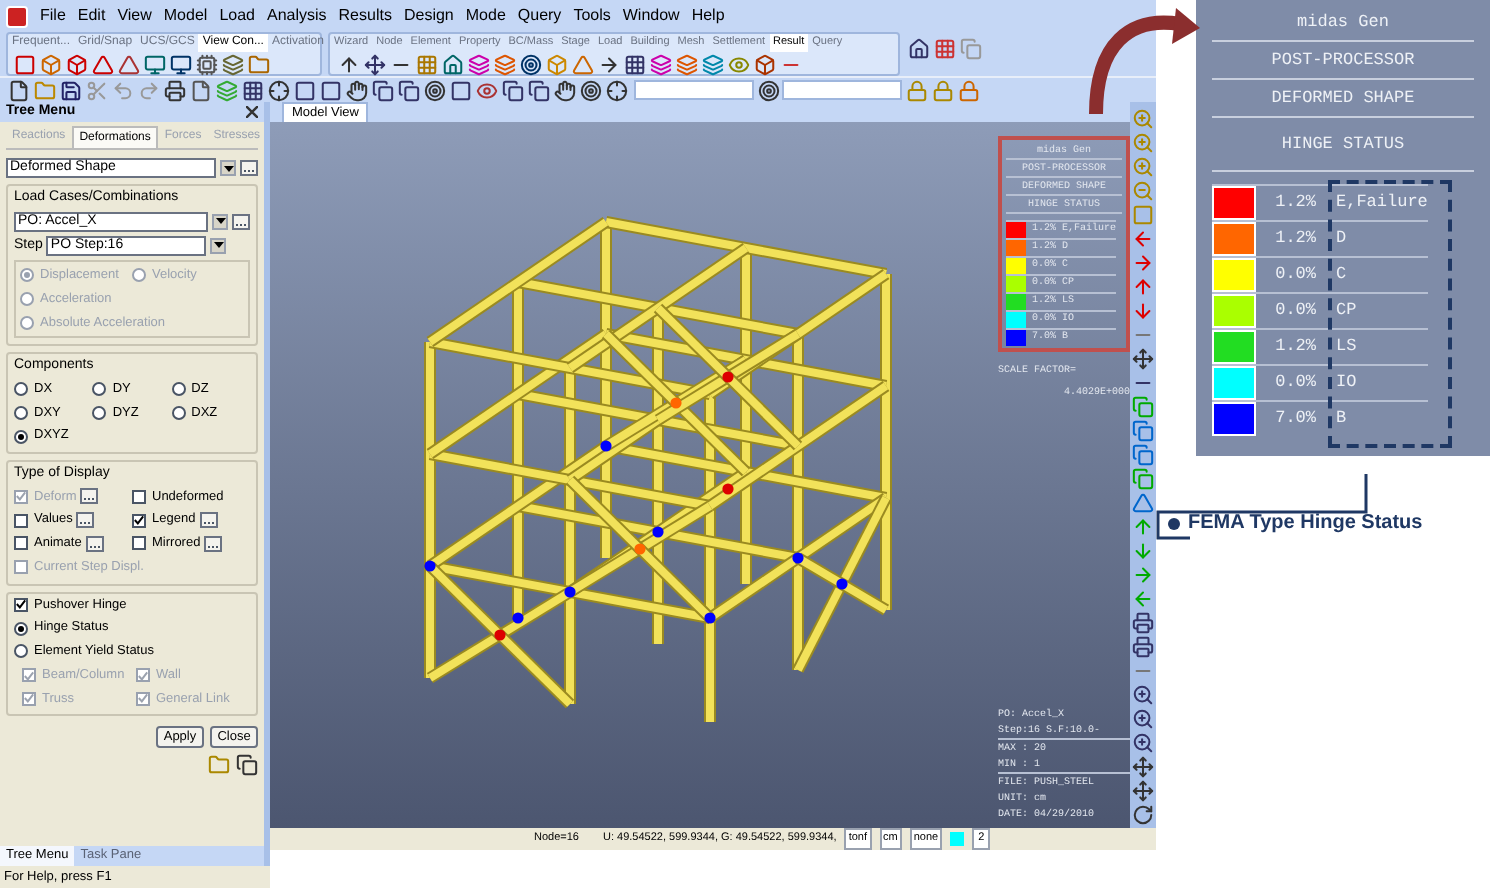 The width and height of the screenshot is (1502, 888). What do you see at coordinates (134, 16) in the screenshot?
I see `menu-item: View` at bounding box center [134, 16].